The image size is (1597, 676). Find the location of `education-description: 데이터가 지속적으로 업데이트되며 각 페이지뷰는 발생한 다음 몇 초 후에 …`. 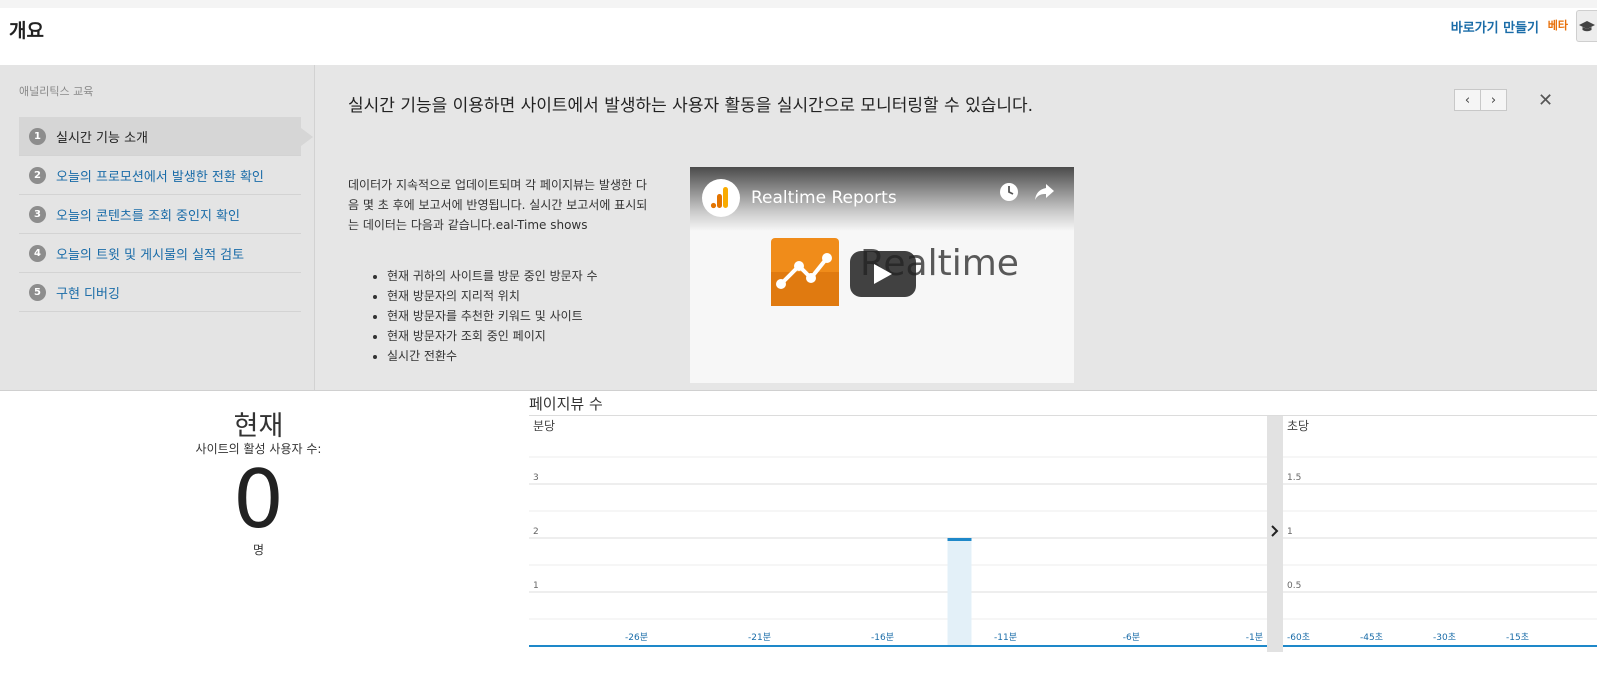

education-description: 데이터가 지속적으로 업데이트되며 각 페이지뷰는 발생한 다음 몇 초 후에 … is located at coordinates (498, 205).